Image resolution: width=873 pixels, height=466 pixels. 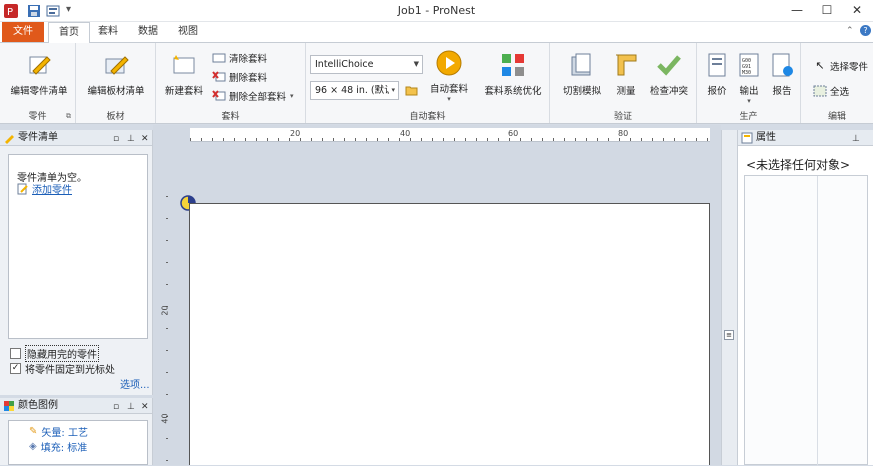 I want to click on nest-optimizer-button: 套料系统优化, so click(x=513, y=74).